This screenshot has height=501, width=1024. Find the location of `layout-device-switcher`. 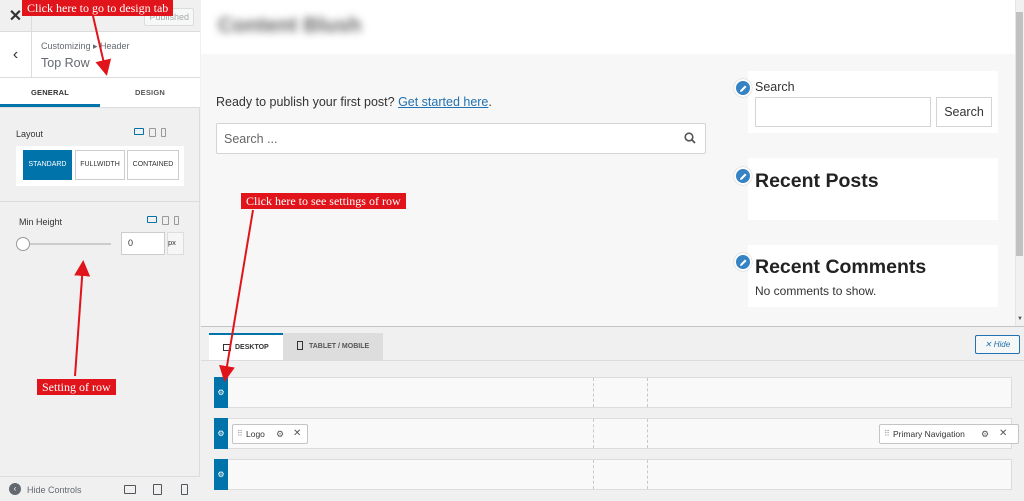

layout-device-switcher is located at coordinates (150, 132).